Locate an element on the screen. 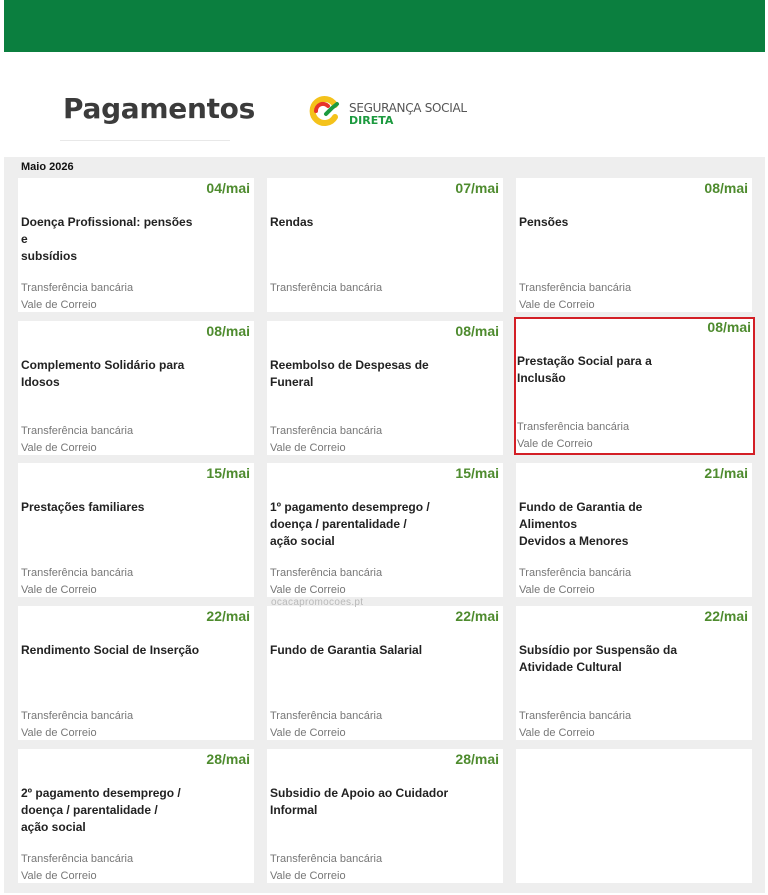 The image size is (768, 895). payment-name: Rendas is located at coordinates (292, 222).